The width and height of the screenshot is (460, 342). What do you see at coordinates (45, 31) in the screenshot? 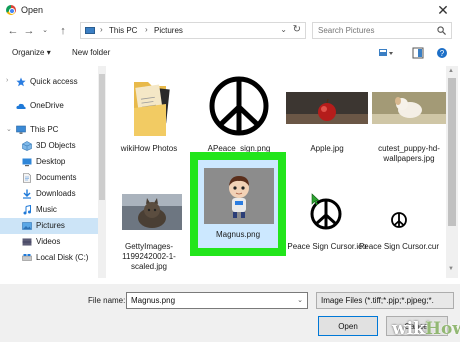
I see `recent-locations-chevron-icon: ⌄` at bounding box center [45, 31].